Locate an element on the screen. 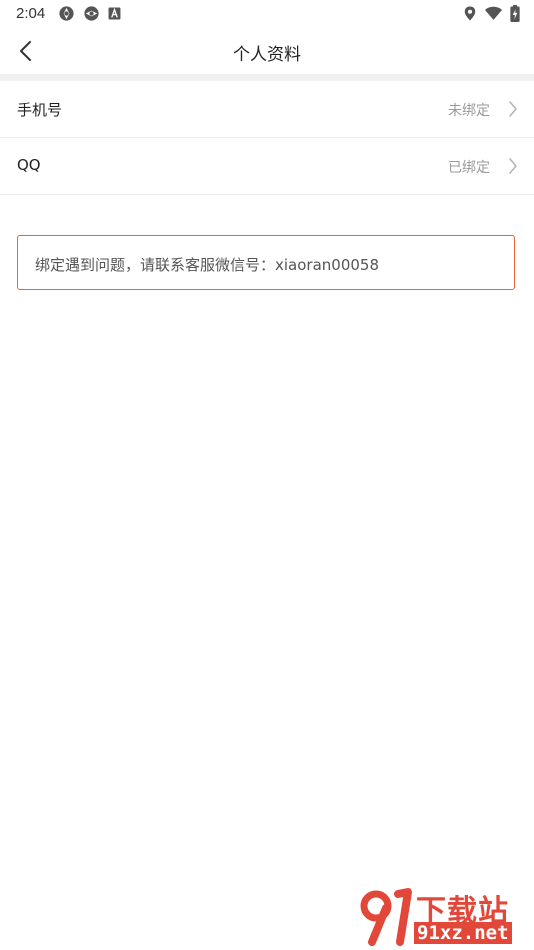 The height and width of the screenshot is (950, 534). profile-list: 手机号 未绑定 QQ 已绑定 is located at coordinates (267, 138).